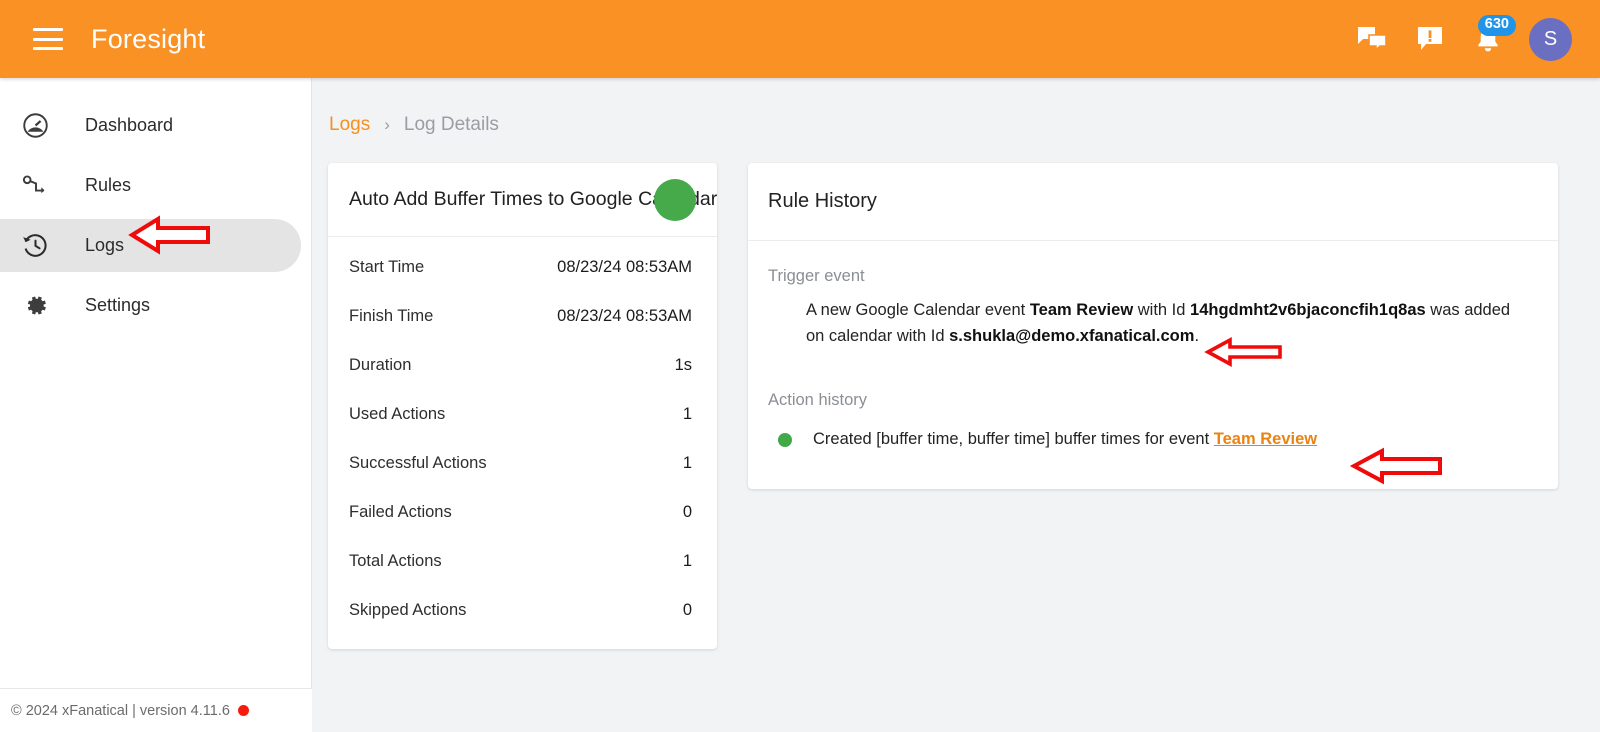 The image size is (1600, 732). What do you see at coordinates (522, 267) in the screenshot?
I see `table-row: Start Time 08/23/24 08:53AM` at bounding box center [522, 267].